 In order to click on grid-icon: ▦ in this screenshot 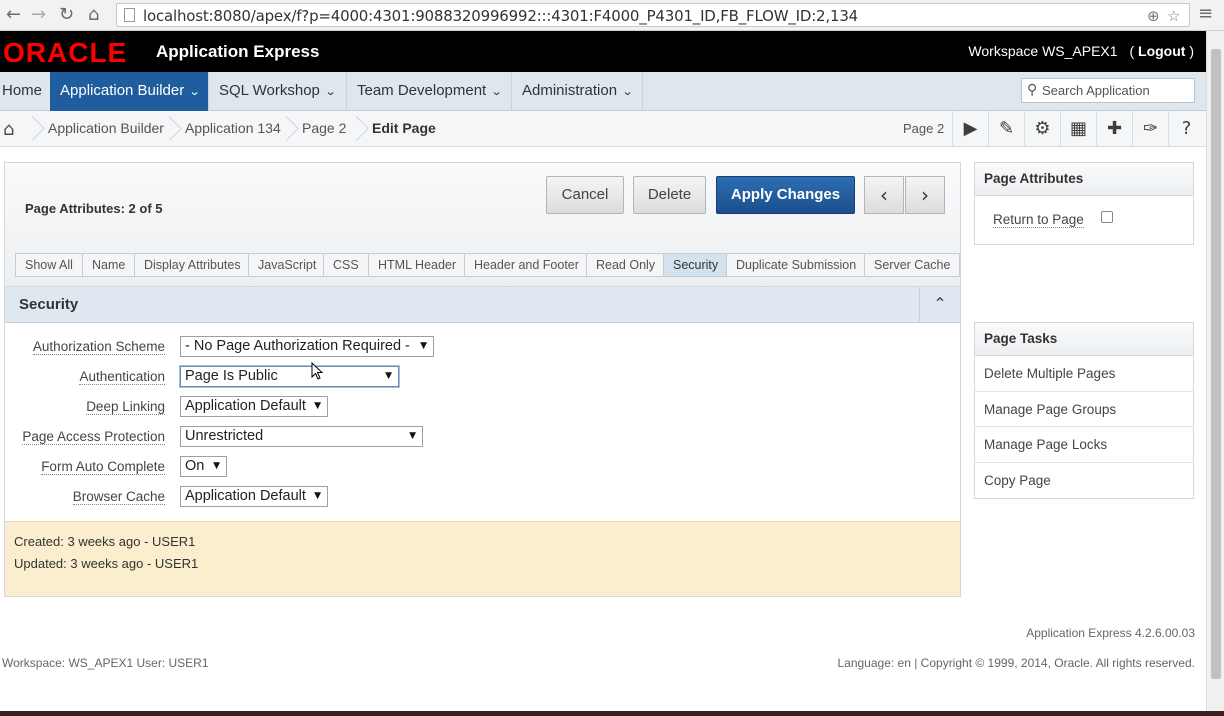, I will do `click(1078, 129)`.